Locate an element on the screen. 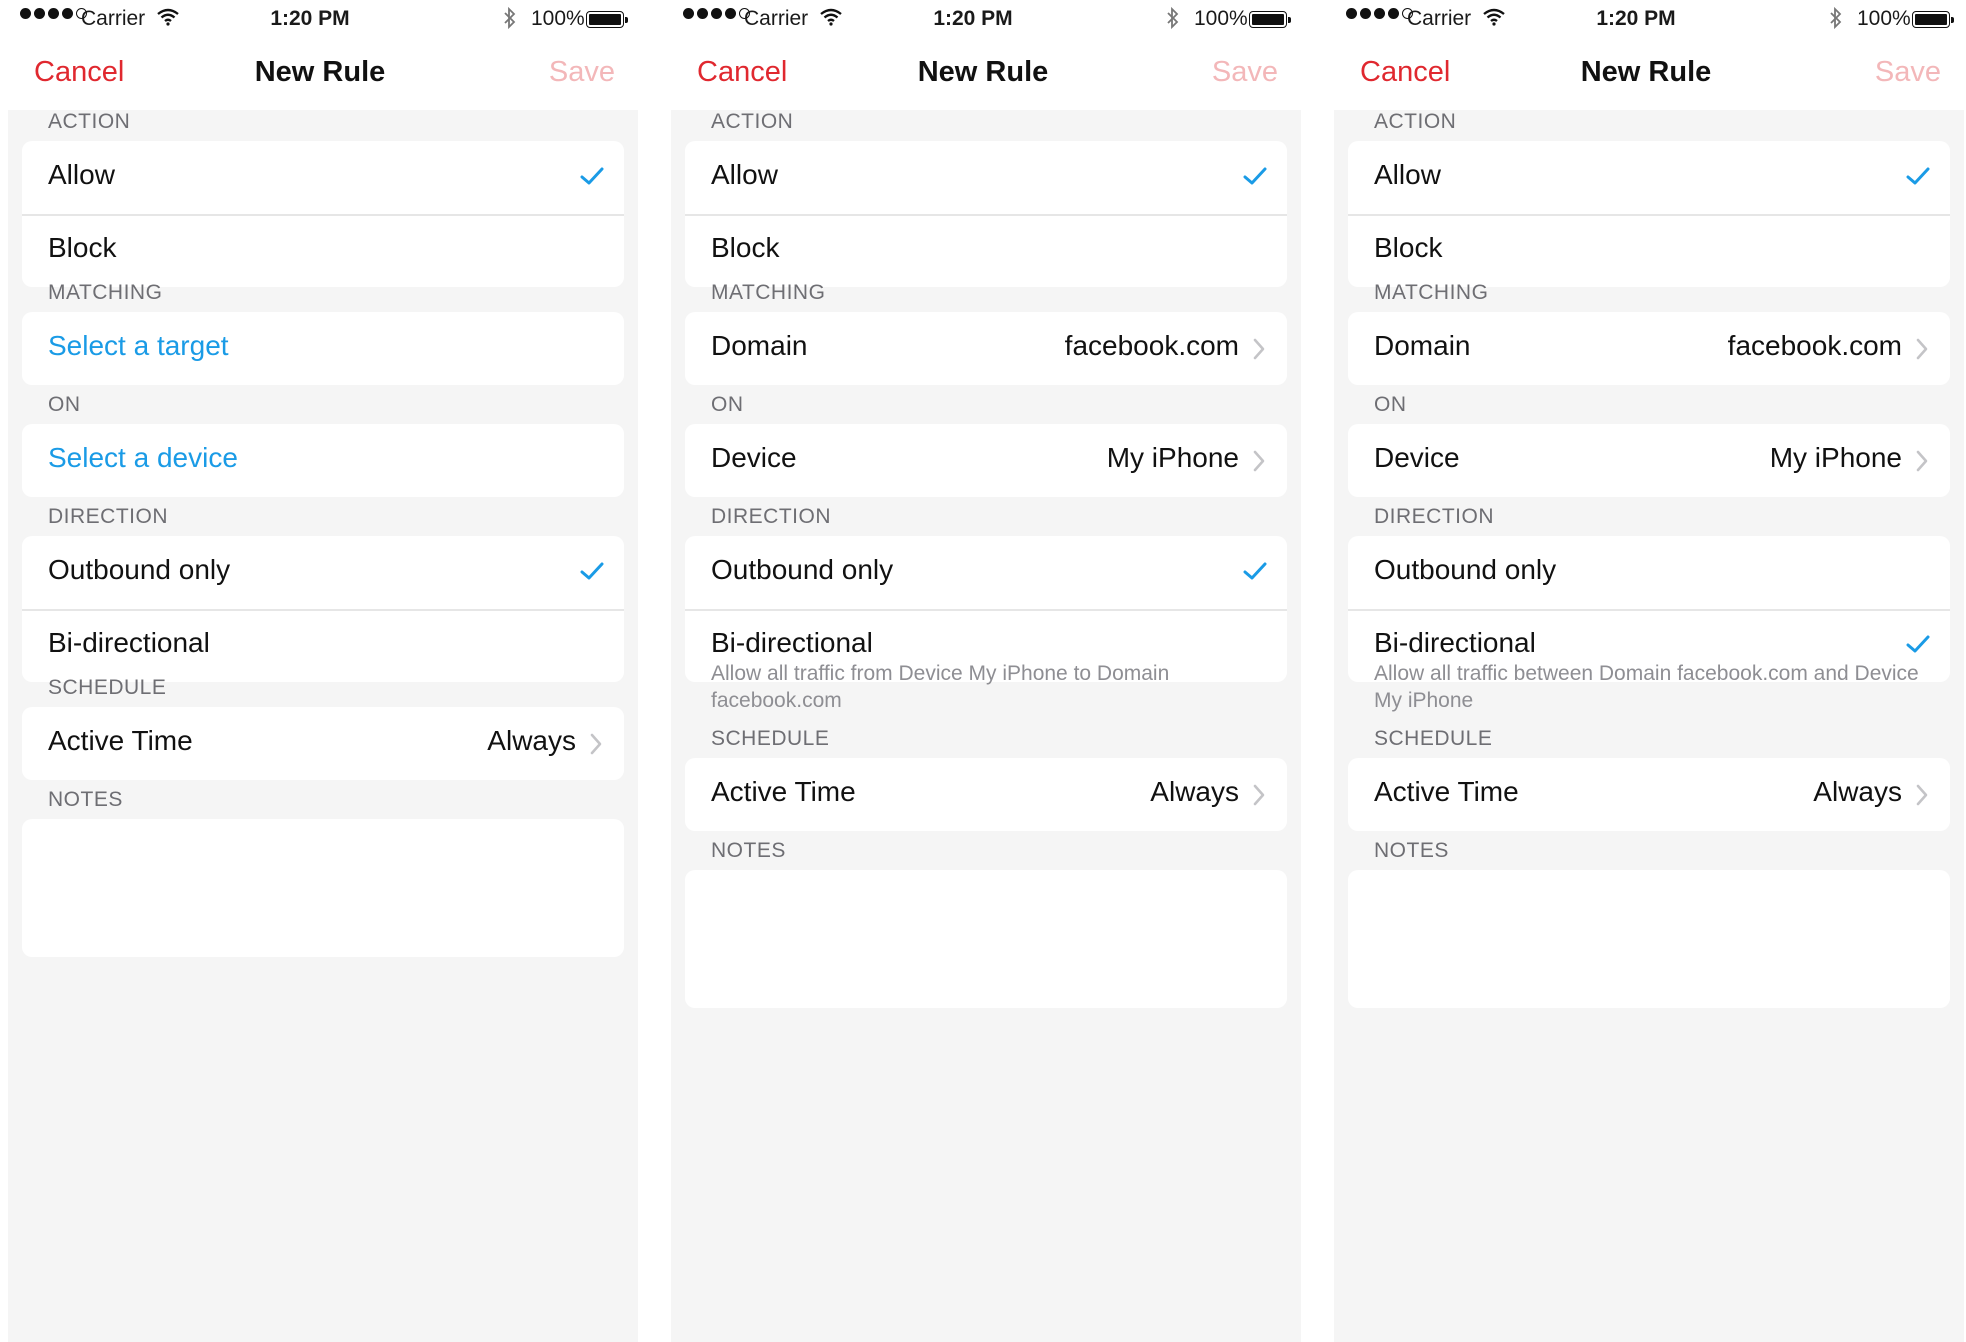 The image size is (1966, 1342). section-header-on: ON is located at coordinates (64, 404).